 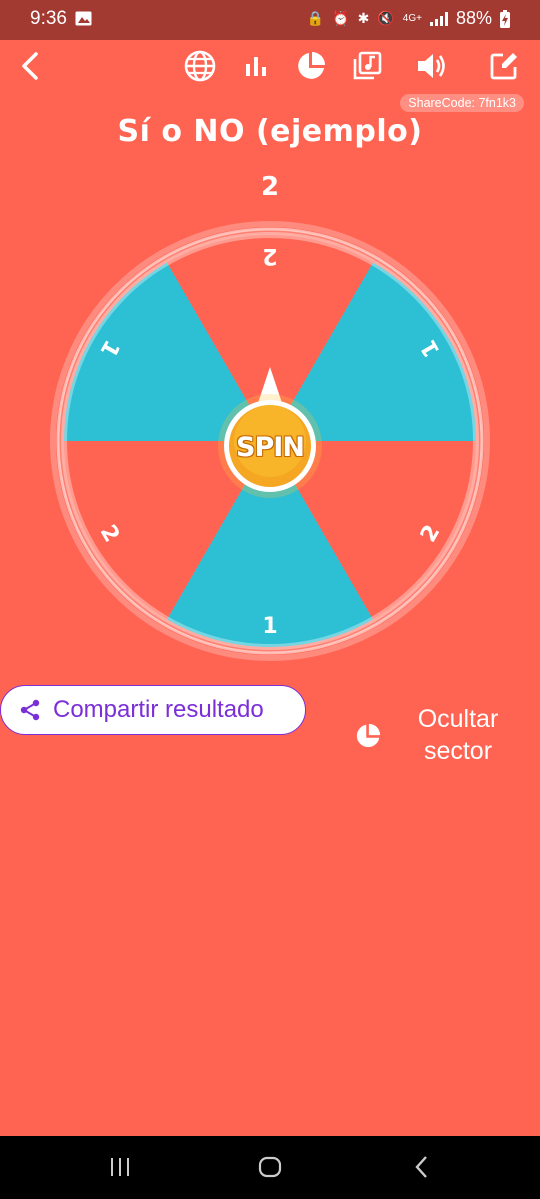 What do you see at coordinates (458, 735) in the screenshot?
I see `hide-sector-label: Ocultar sector` at bounding box center [458, 735].